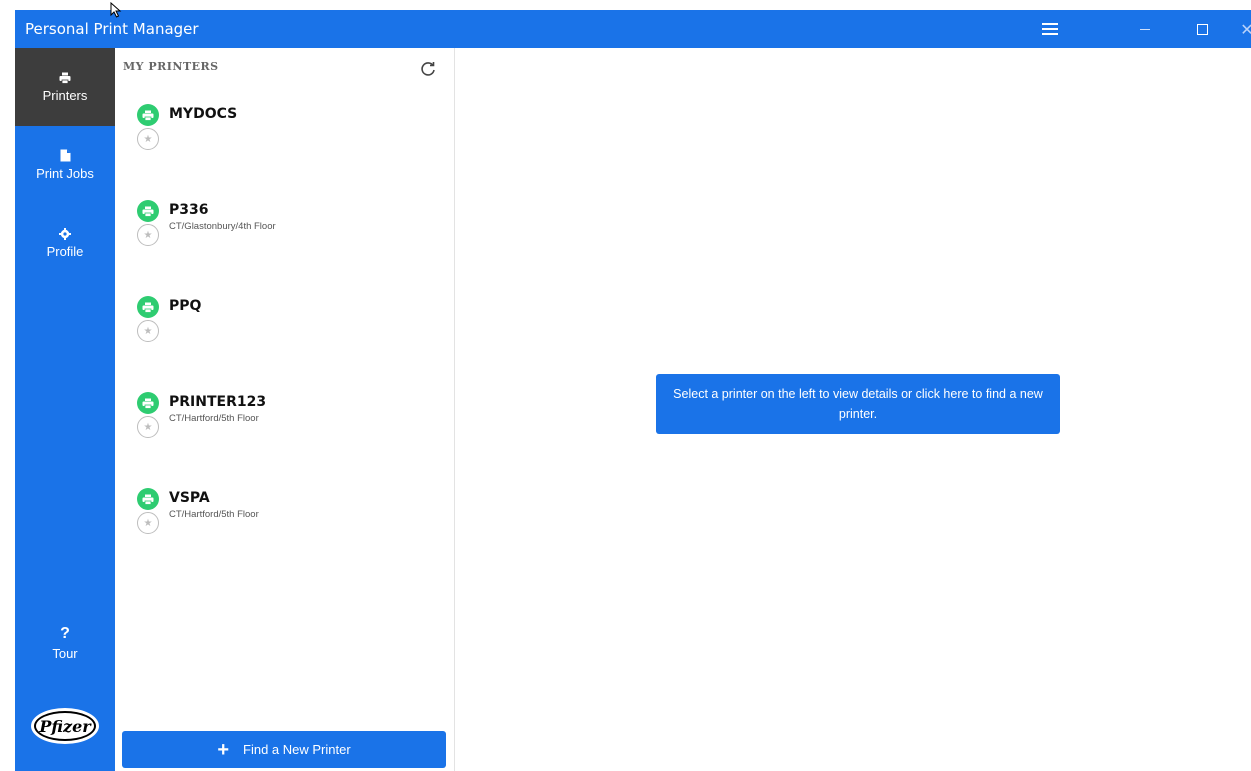  Describe the element at coordinates (189, 210) in the screenshot. I see `printer-name: P336` at that location.